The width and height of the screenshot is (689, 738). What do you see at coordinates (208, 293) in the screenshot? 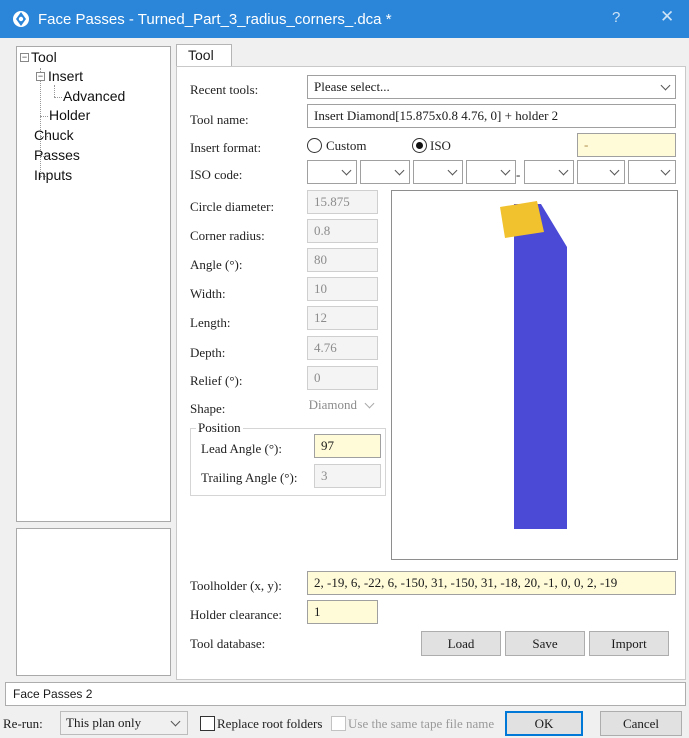
I see `width-label: Width:` at bounding box center [208, 293].